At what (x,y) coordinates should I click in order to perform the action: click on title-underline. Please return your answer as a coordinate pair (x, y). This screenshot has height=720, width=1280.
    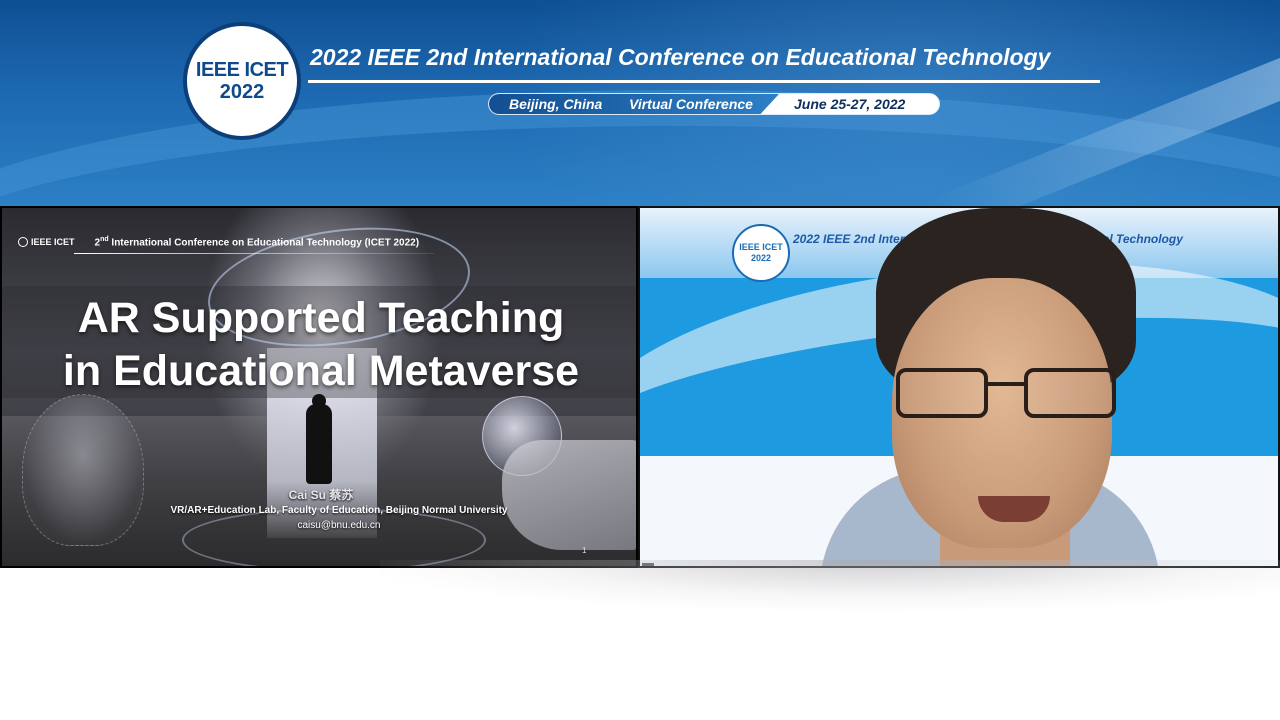
    Looking at the image, I should click on (704, 81).